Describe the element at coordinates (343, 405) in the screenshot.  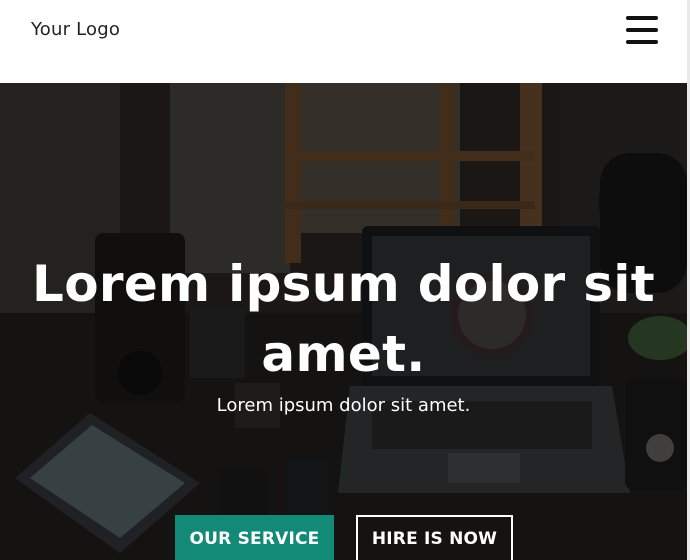
I see `hero-subtitle: Lorem ipsum dolor sit amet.` at that location.